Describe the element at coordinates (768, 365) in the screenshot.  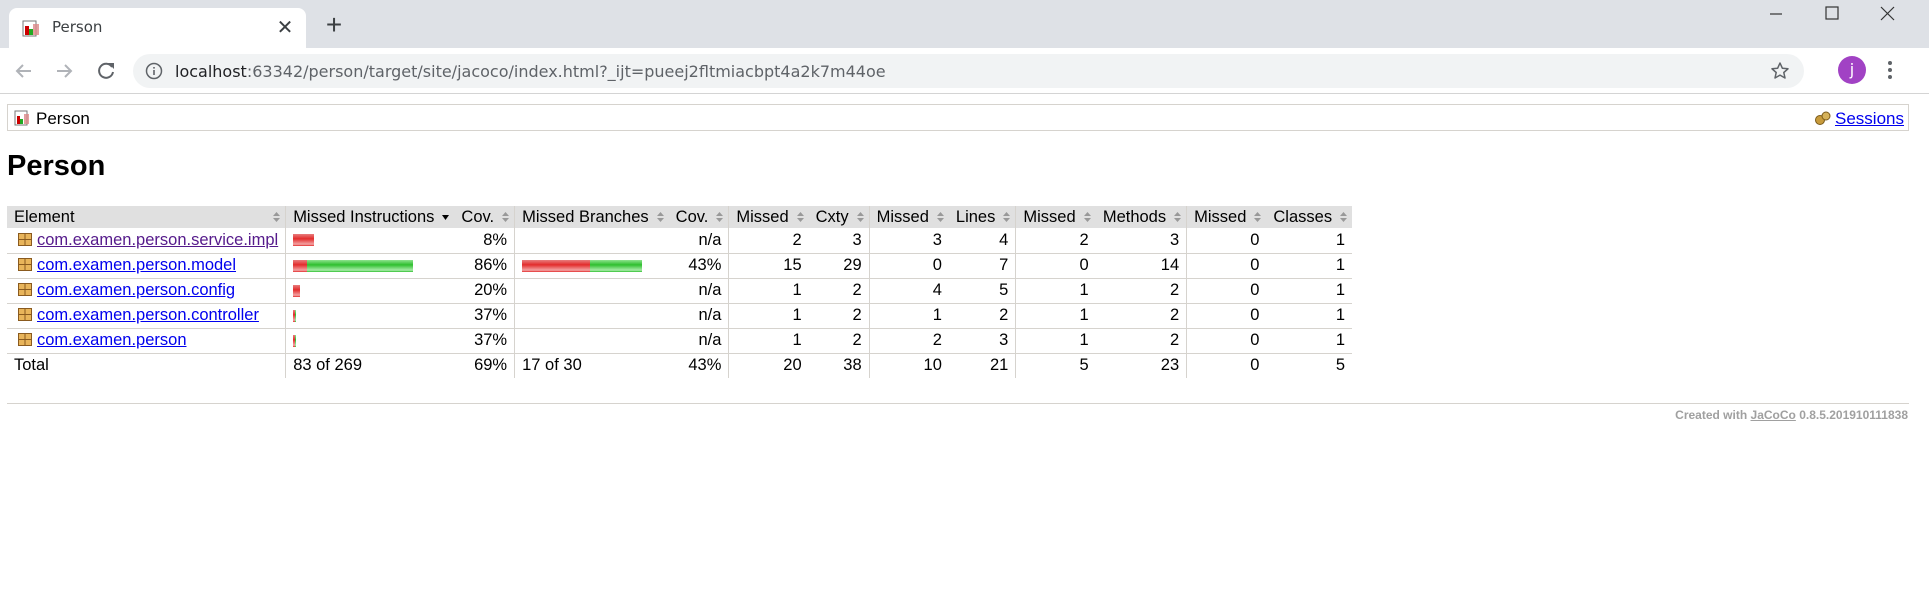
I see `total-missed-cxty: 20` at that location.